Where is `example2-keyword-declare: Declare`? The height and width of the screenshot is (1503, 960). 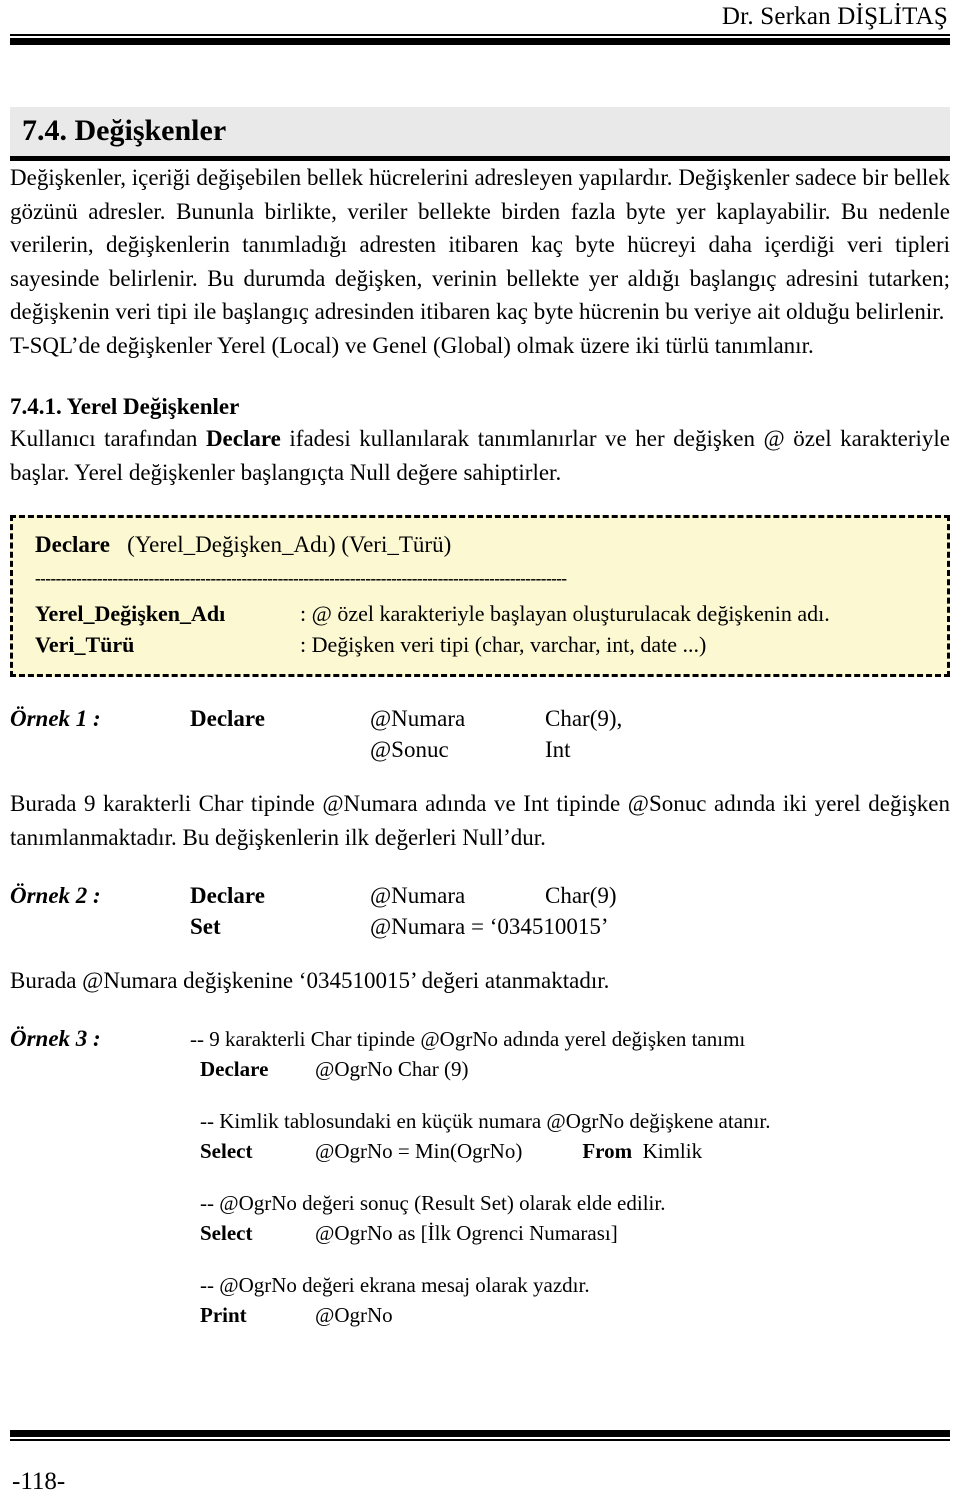 example2-keyword-declare: Declare is located at coordinates (227, 895).